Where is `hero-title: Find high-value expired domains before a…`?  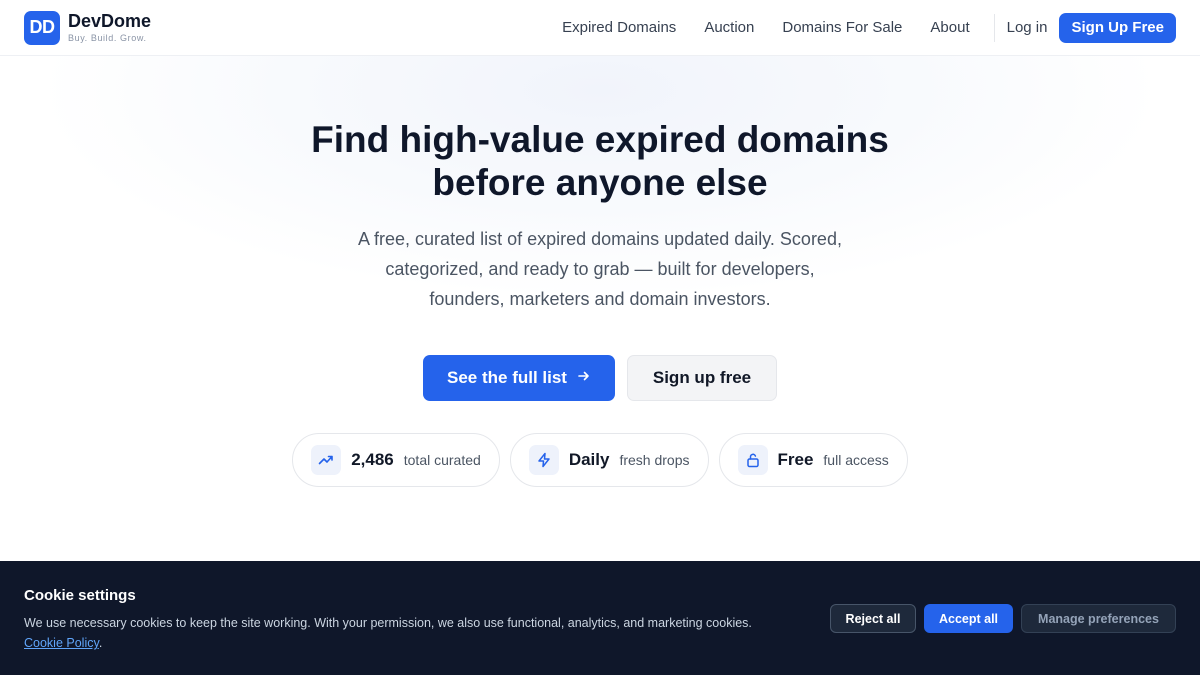 hero-title: Find high-value expired domains before a… is located at coordinates (600, 161).